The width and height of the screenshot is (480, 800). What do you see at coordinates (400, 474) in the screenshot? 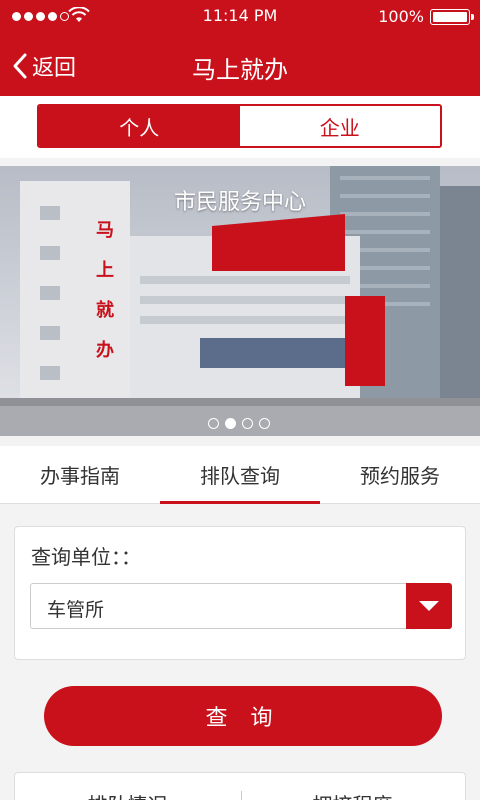
I see `tab-appointment: 预约服务` at bounding box center [400, 474].